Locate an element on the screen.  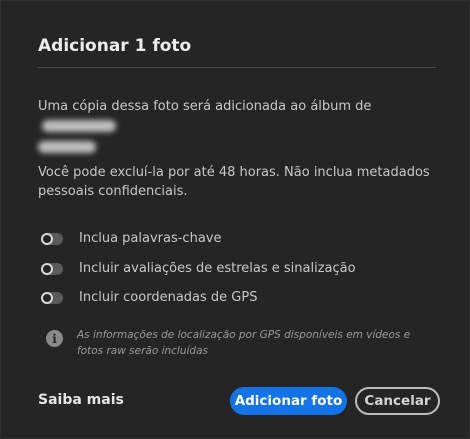
redacted-album-name is located at coordinates (79, 125).